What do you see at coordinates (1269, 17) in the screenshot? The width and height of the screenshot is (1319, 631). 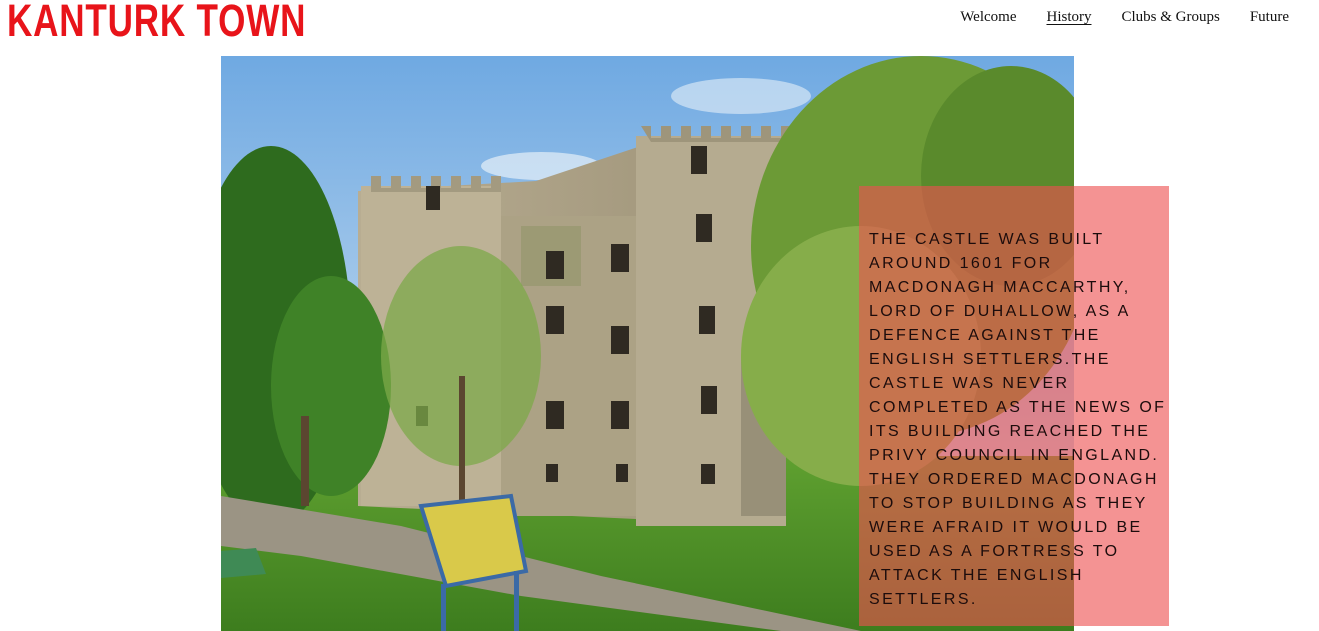 I see `nav-item-future: Future` at bounding box center [1269, 17].